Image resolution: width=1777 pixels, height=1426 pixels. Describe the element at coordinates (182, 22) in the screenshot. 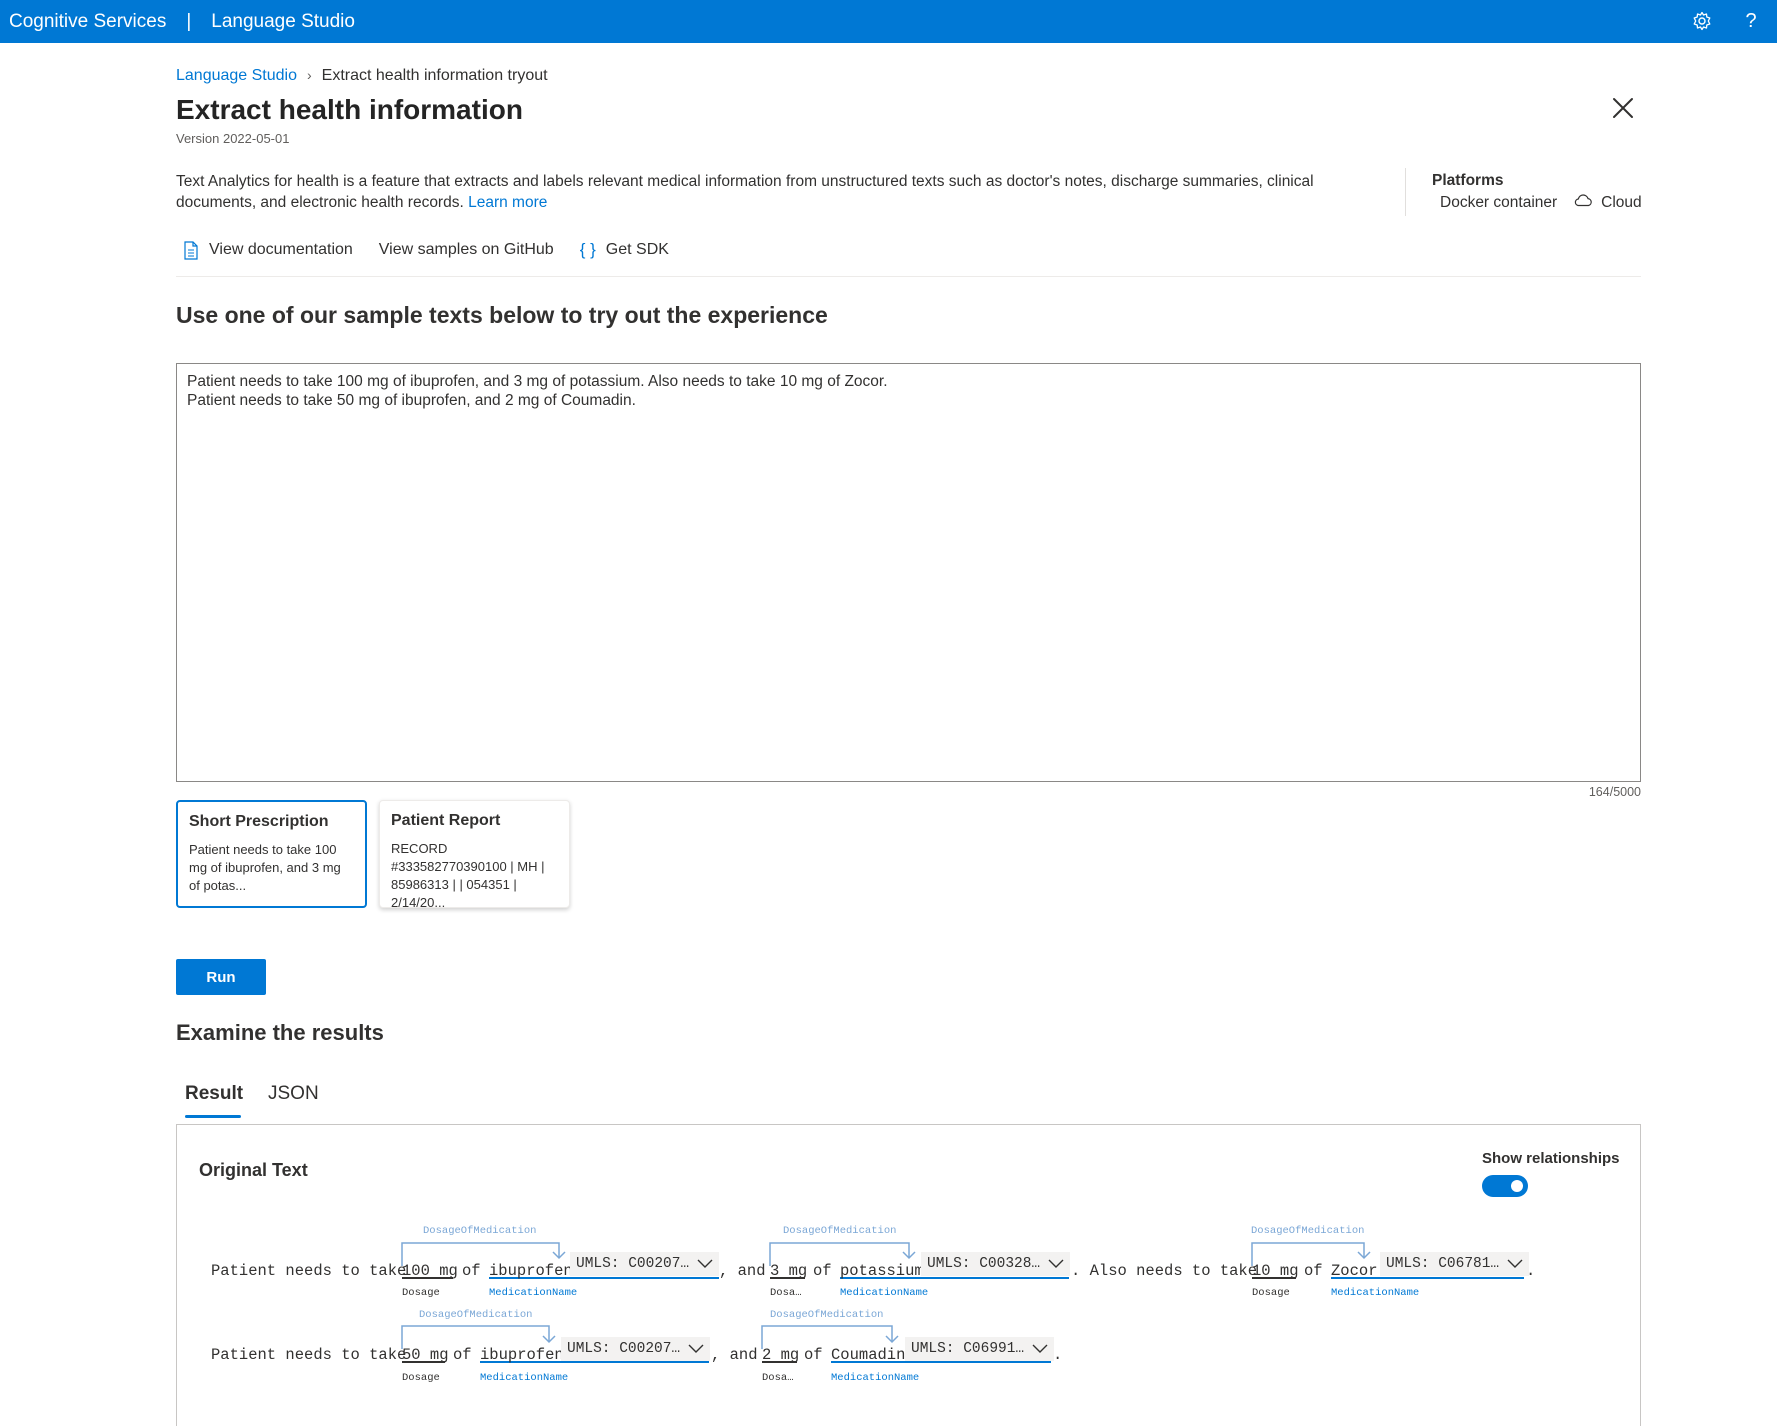

I see `brand: Cognitive Services | Language Studio` at that location.